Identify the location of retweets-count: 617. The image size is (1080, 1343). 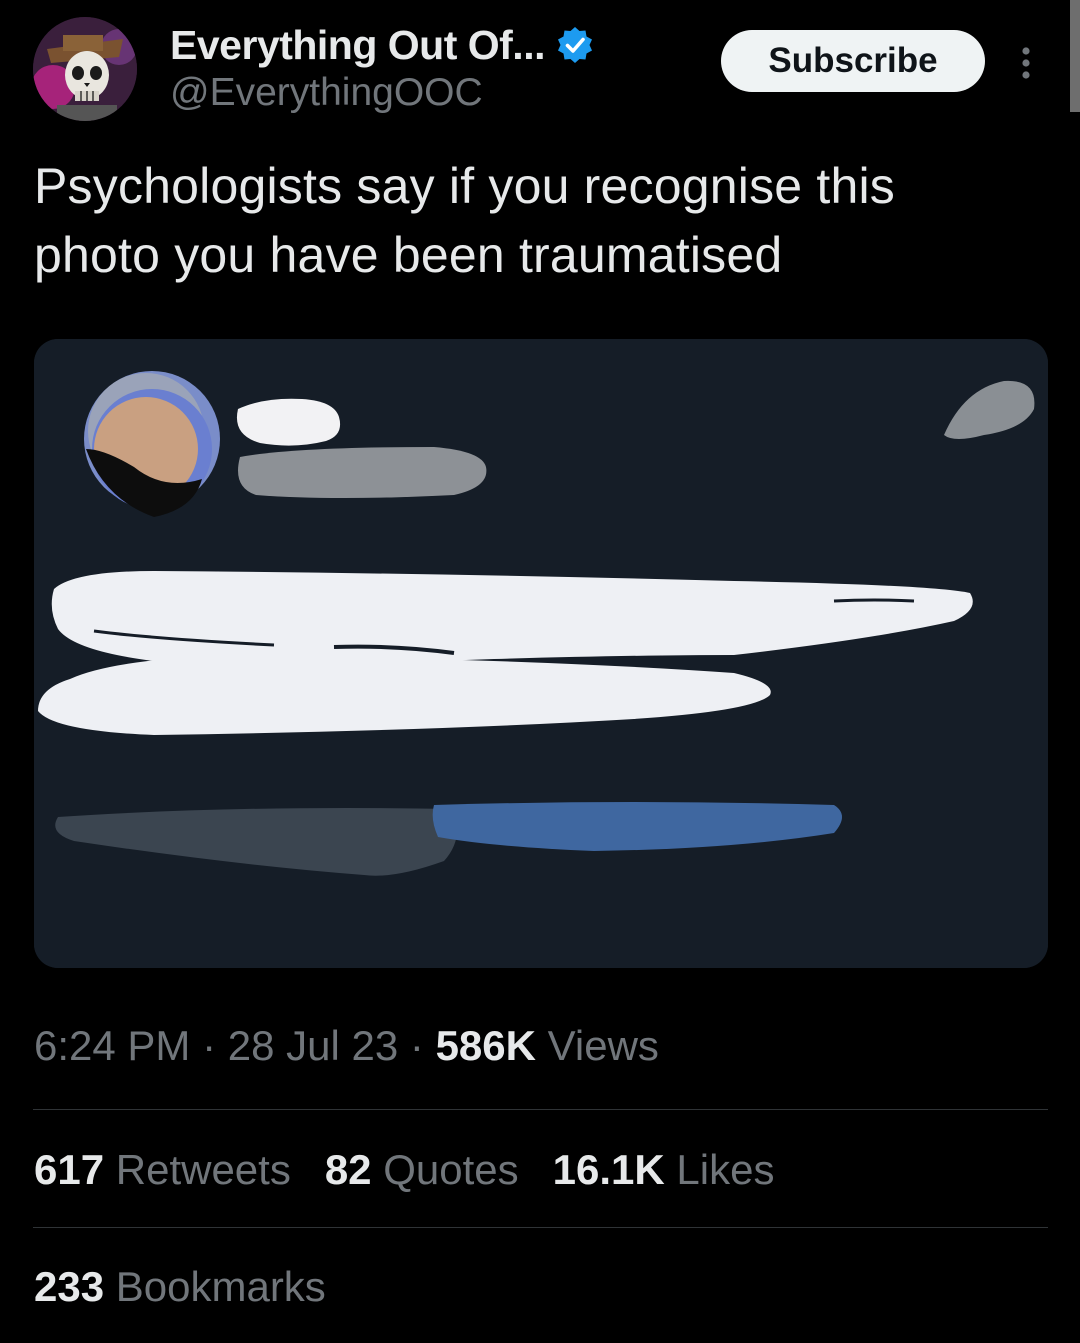
(69, 1169).